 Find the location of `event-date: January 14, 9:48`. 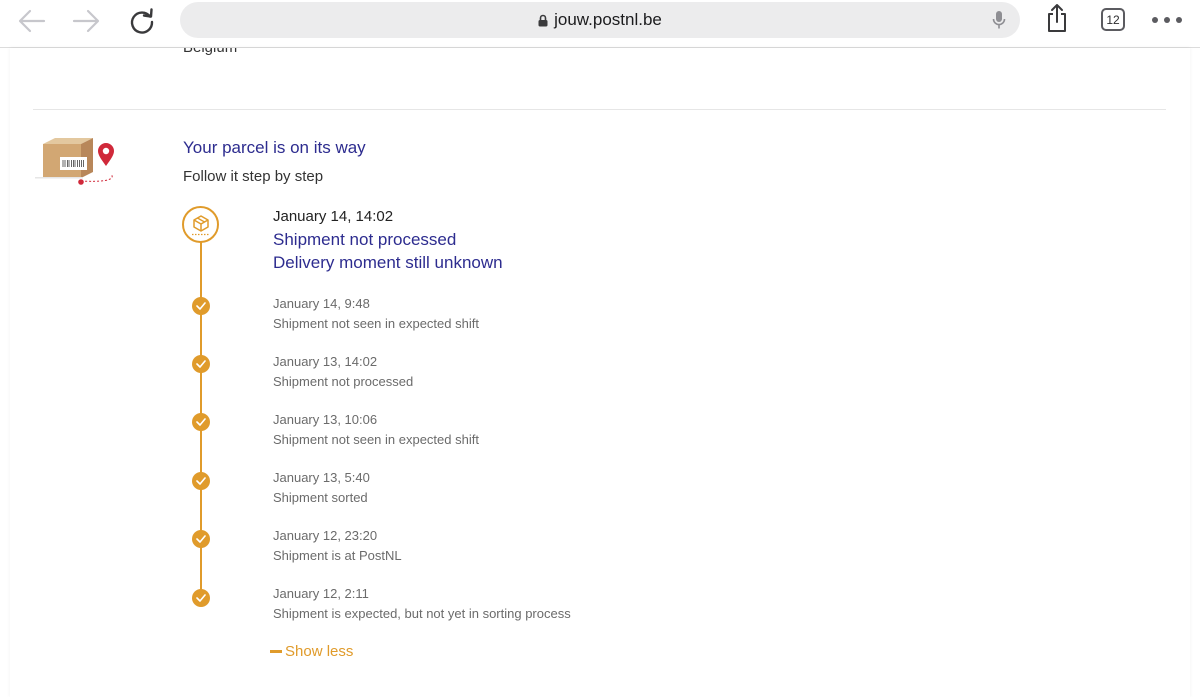

event-date: January 14, 9:48 is located at coordinates (321, 303).